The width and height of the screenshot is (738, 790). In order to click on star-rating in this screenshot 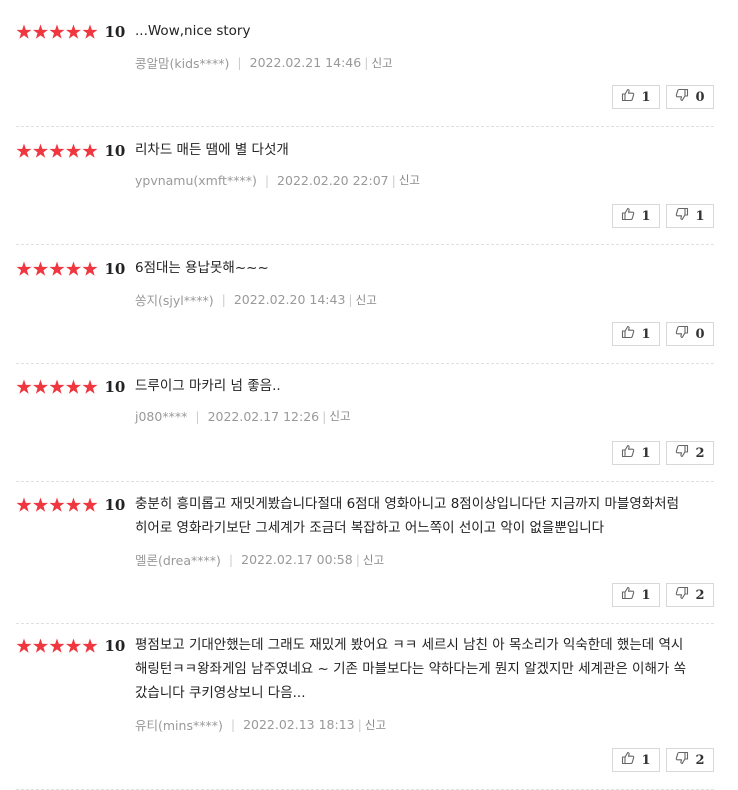, I will do `click(57, 151)`.